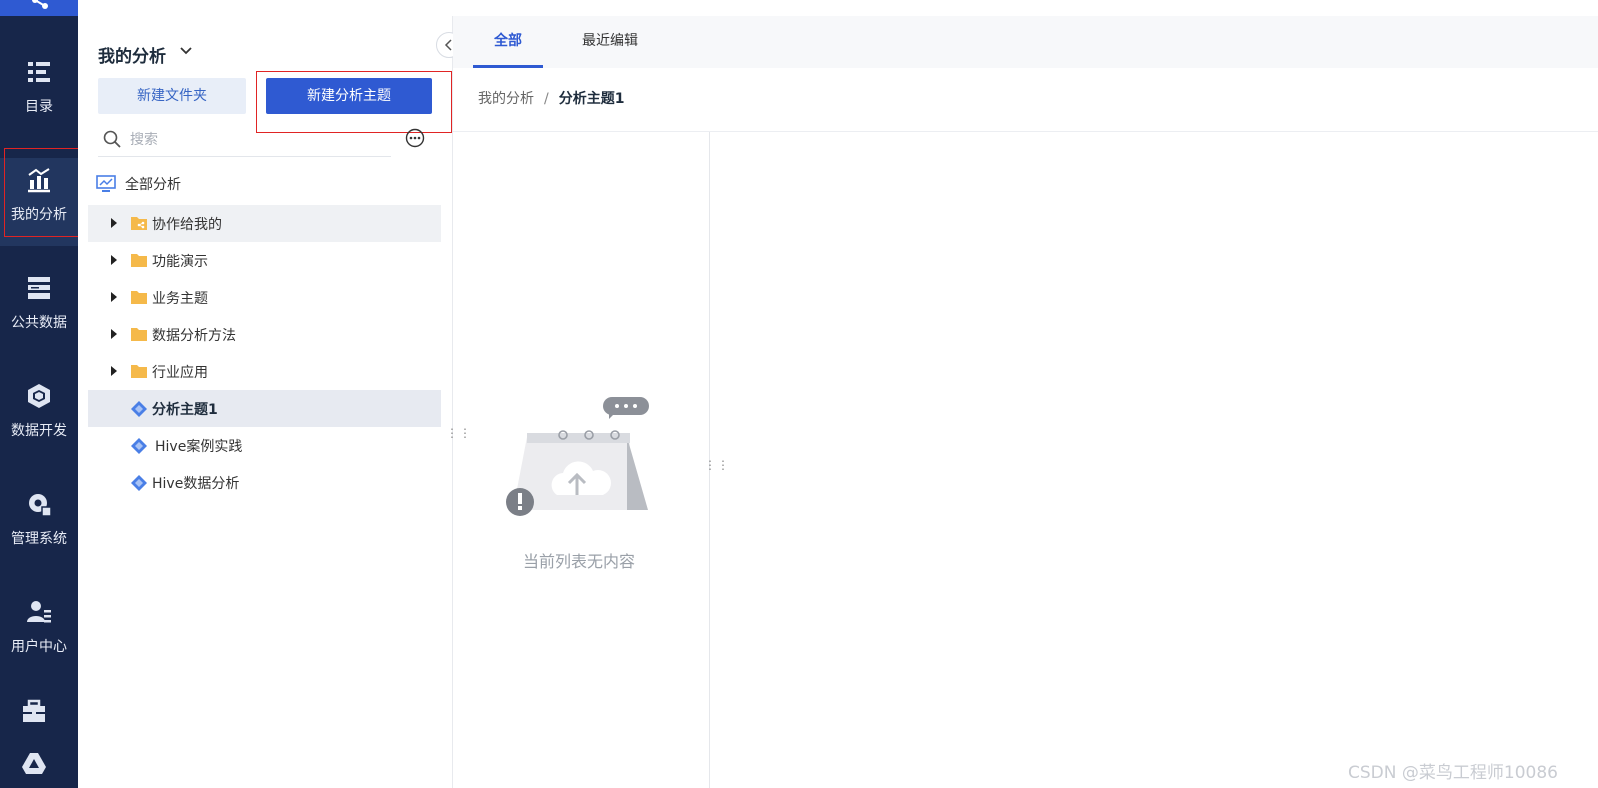 The width and height of the screenshot is (1598, 788). Describe the element at coordinates (838, 8) in the screenshot. I see `top-bar` at that location.